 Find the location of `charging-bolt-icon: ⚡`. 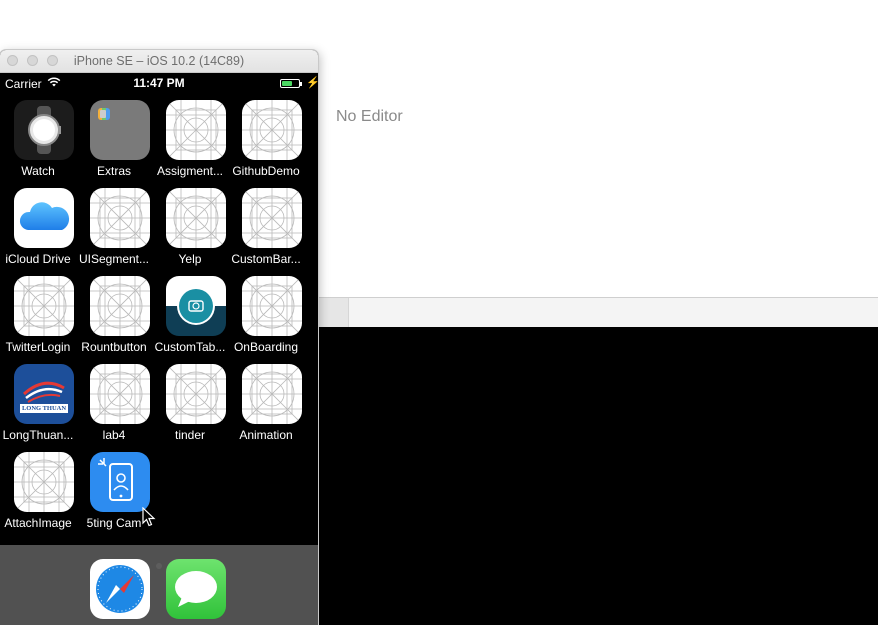

charging-bolt-icon: ⚡ is located at coordinates (312, 83).